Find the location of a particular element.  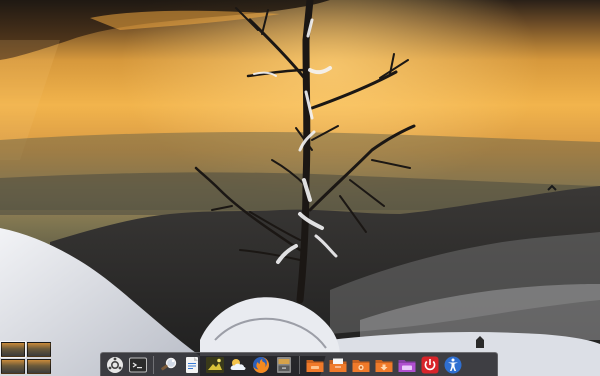

search-tool-icon is located at coordinates (169, 365).